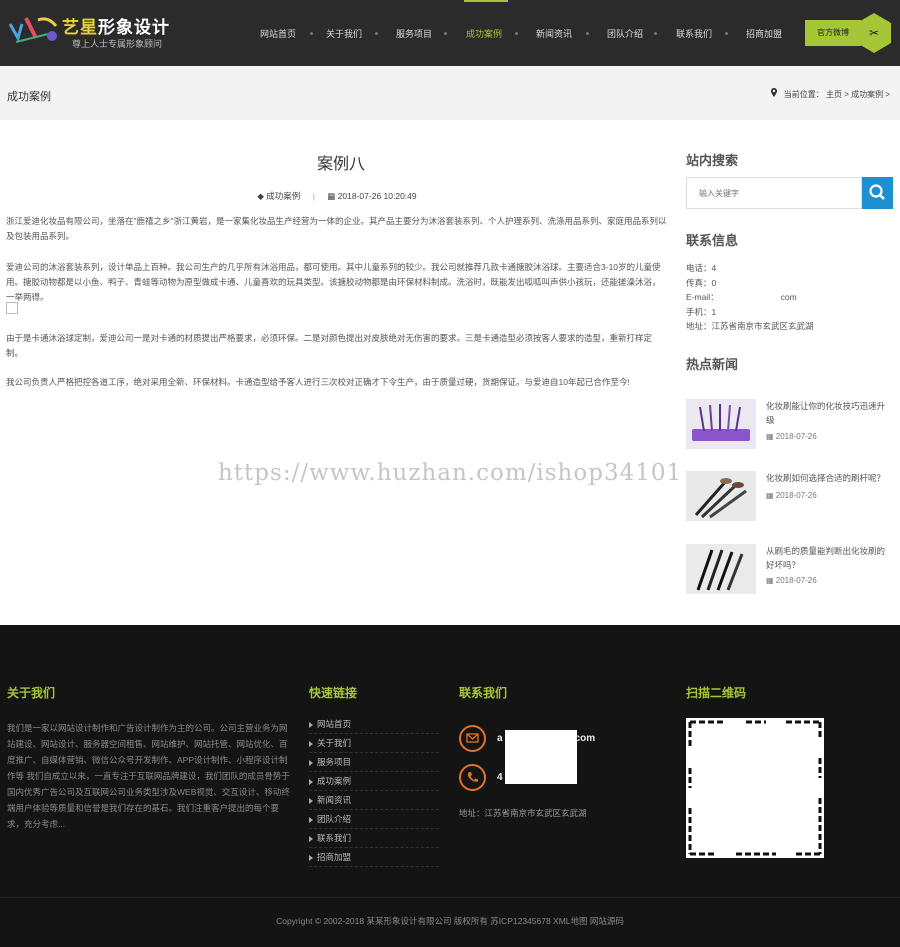  I want to click on weibo-hex-icon: ✂, so click(874, 33).